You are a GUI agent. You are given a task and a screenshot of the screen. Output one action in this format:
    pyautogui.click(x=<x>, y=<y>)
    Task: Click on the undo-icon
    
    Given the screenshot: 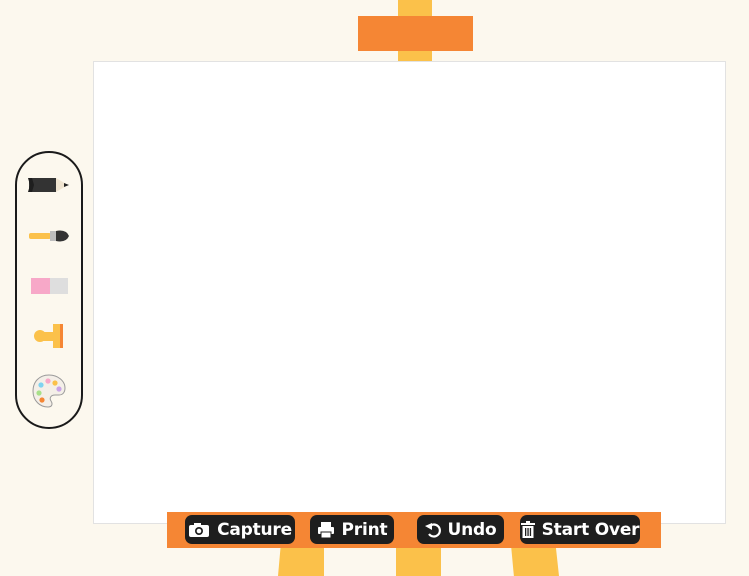 What is the action you would take?
    pyautogui.click(x=432, y=530)
    